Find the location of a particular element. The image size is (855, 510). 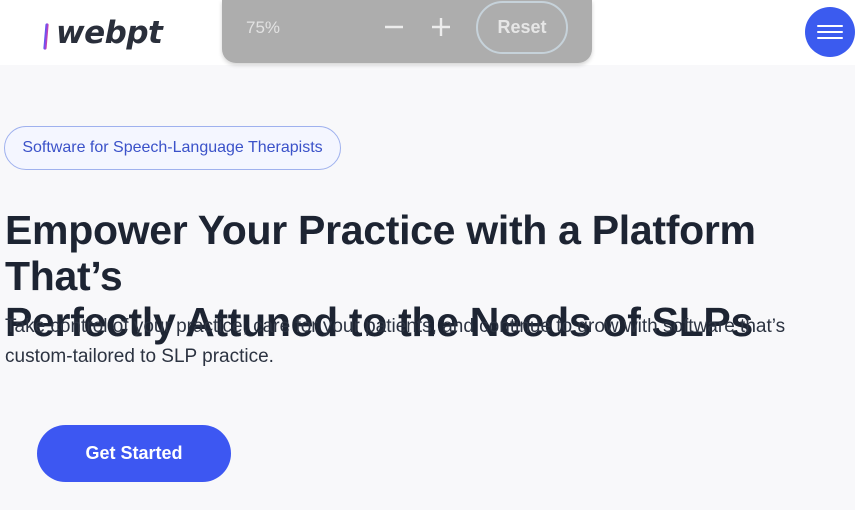

webpt-logo: webpt is located at coordinates (91, 33).